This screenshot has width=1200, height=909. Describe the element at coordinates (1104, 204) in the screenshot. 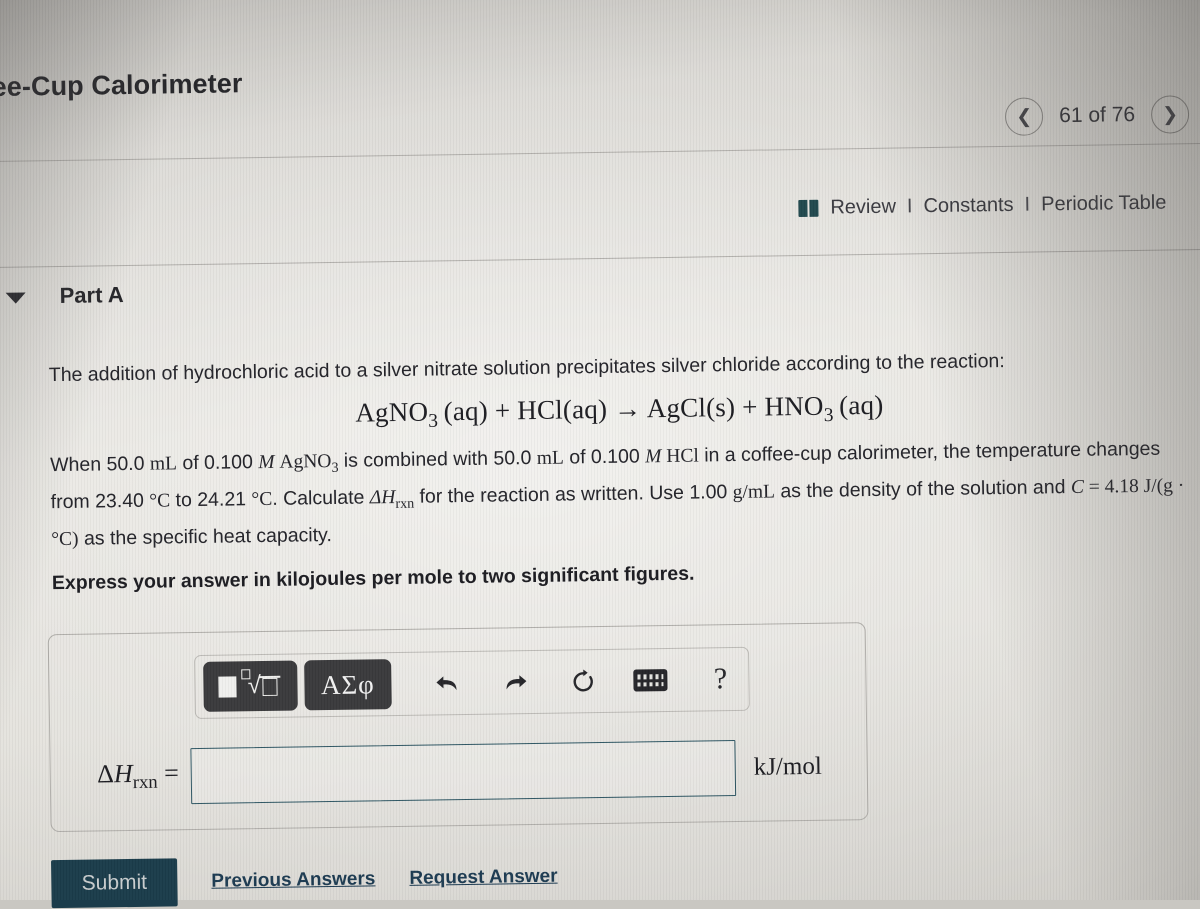

I see `periodic-table-link: Periodic Table` at that location.